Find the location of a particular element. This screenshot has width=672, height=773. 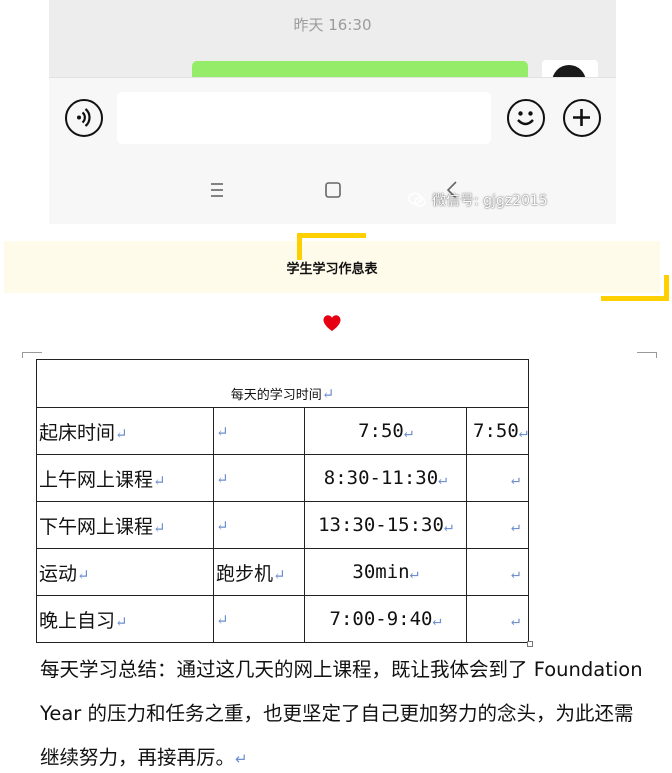

extra-cell: 7:50↵ is located at coordinates (497, 431).